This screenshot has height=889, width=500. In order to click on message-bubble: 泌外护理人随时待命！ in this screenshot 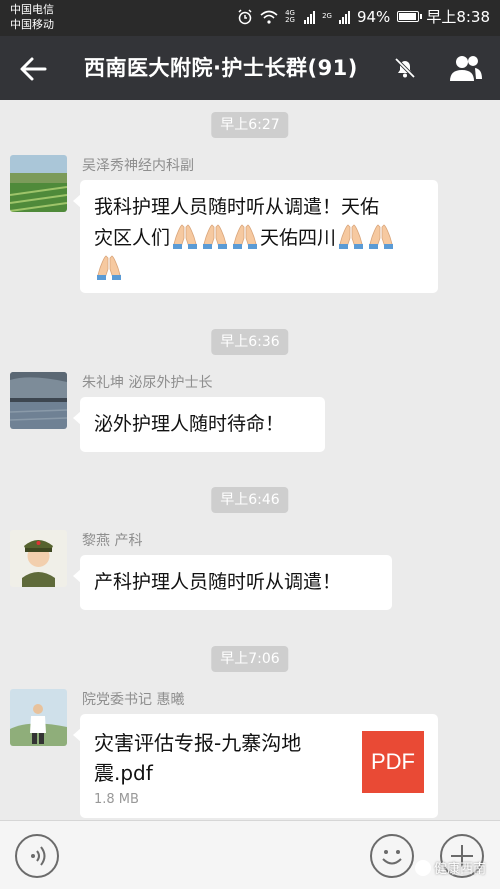, I will do `click(199, 424)`.